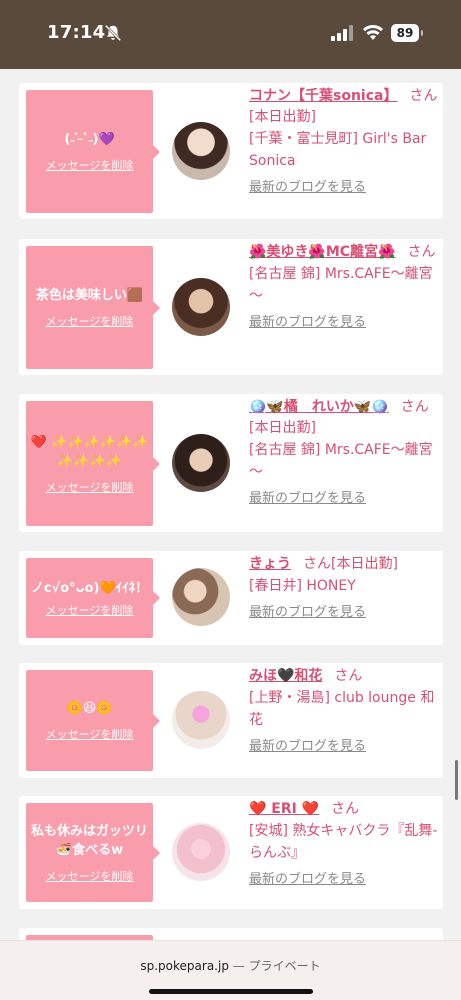 This screenshot has width=461, height=1000. I want to click on message-bubble: 🌼😆🌼 メッセージを削除, so click(93, 720).